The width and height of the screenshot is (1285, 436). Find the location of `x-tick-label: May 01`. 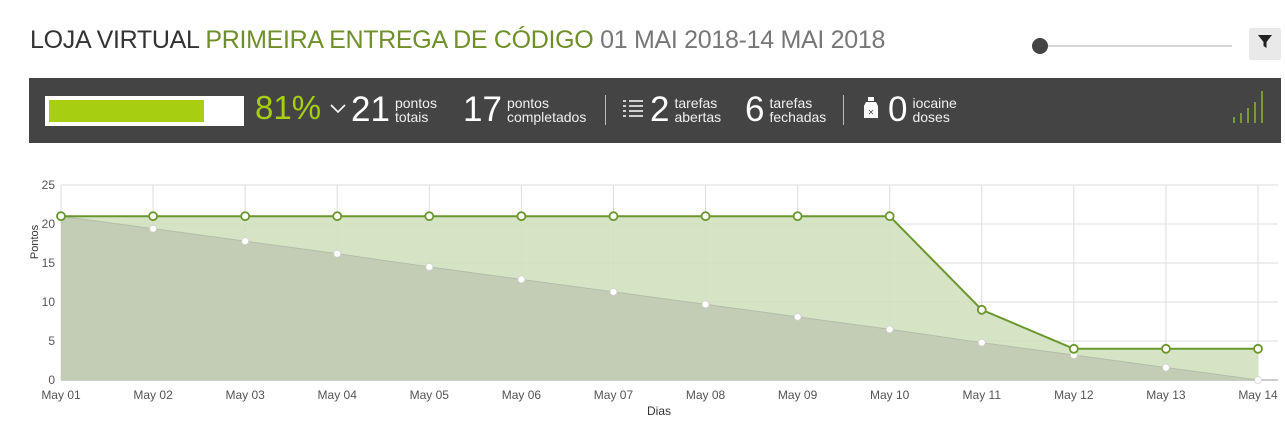

x-tick-label: May 01 is located at coordinates (61, 395).